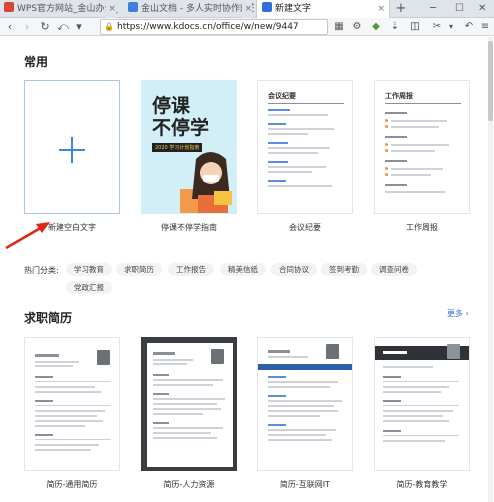  What do you see at coordinates (243, 269) in the screenshot?
I see `tag-letter-paper: 精美信纸` at bounding box center [243, 269].